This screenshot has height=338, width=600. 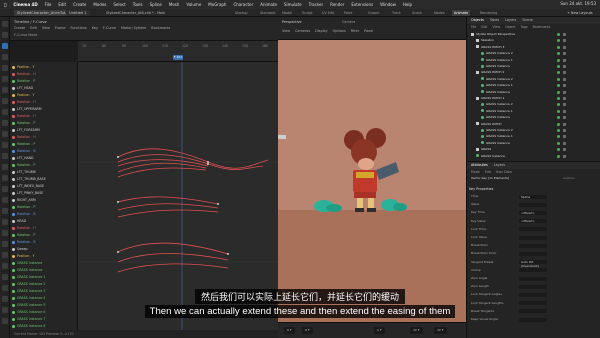 I want to click on timeline-menu-item: Edit, so click(x=33, y=28).